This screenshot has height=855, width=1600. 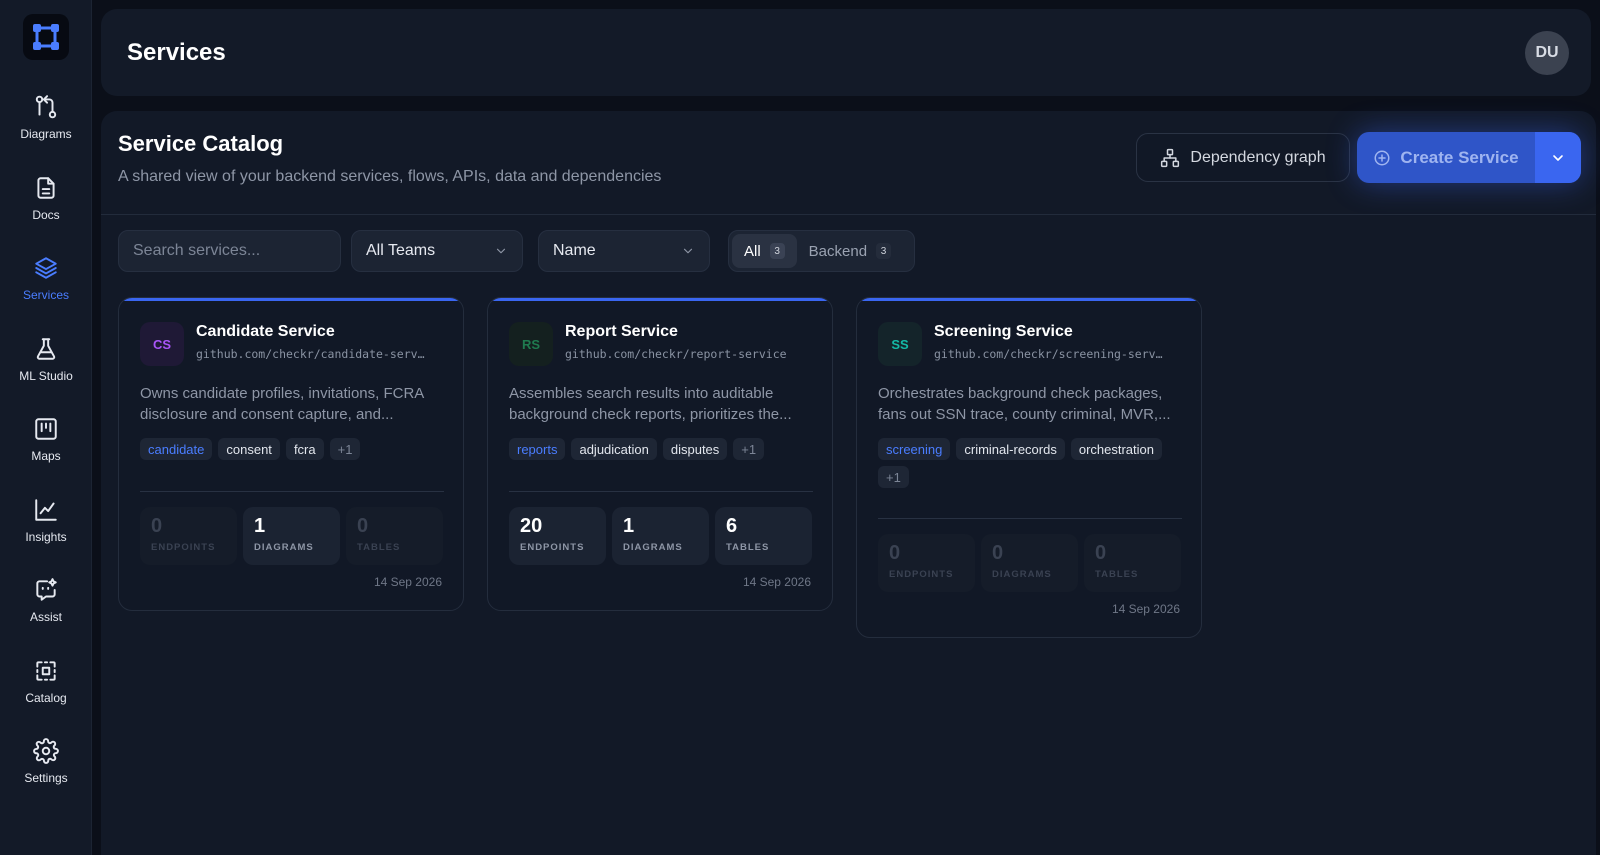 What do you see at coordinates (531, 344) in the screenshot?
I see `service-initials-badge: RS` at bounding box center [531, 344].